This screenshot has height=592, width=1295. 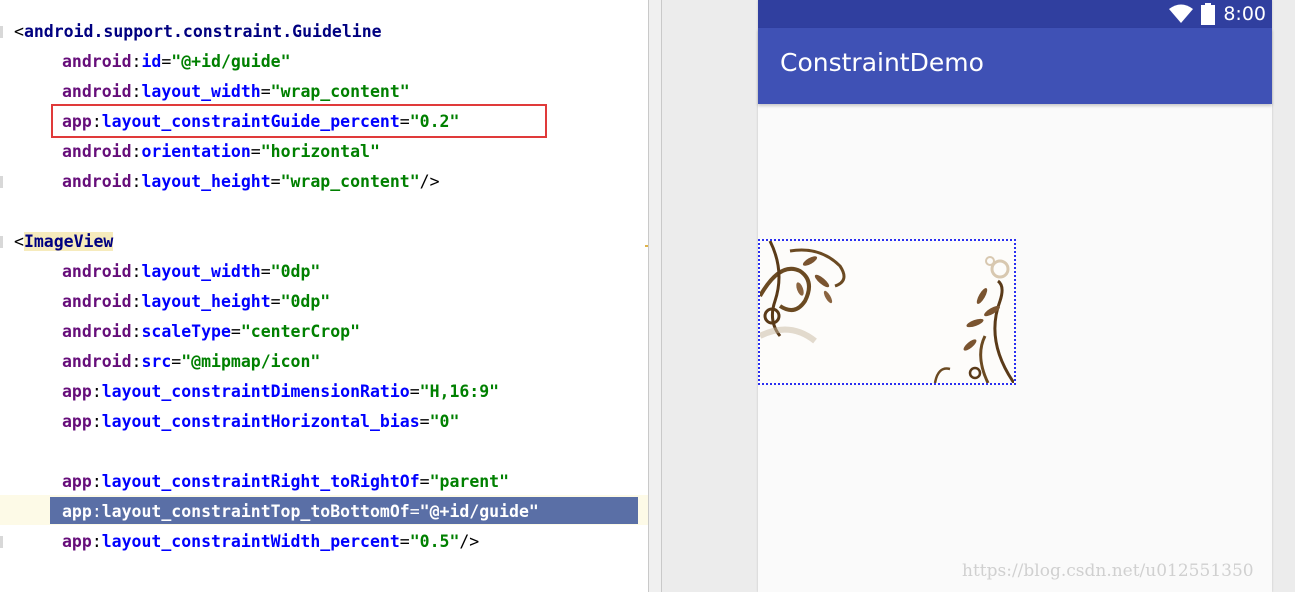 I want to click on code-token: ImageView, so click(x=68, y=241).